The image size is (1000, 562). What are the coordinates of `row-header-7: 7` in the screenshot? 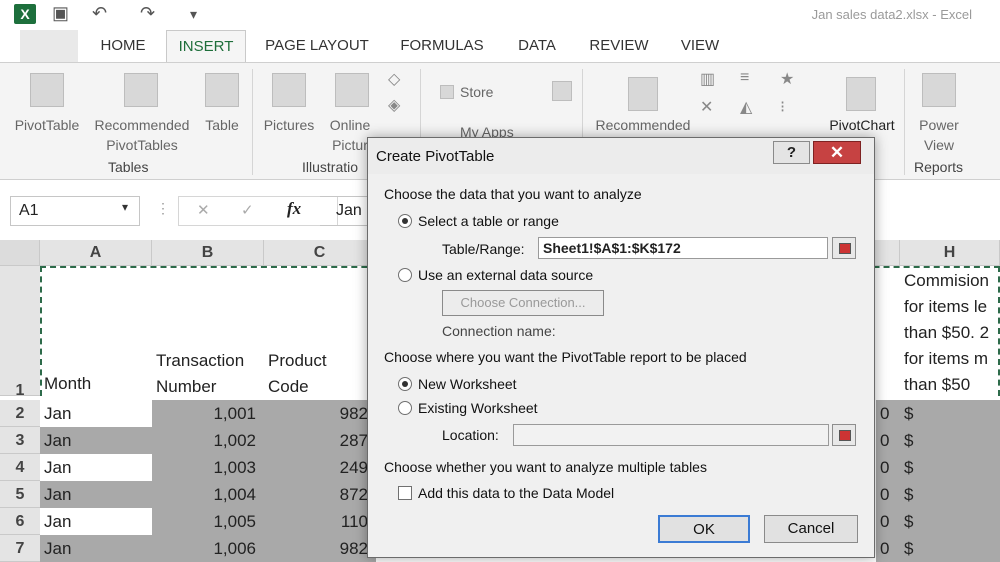 It's located at (20, 548).